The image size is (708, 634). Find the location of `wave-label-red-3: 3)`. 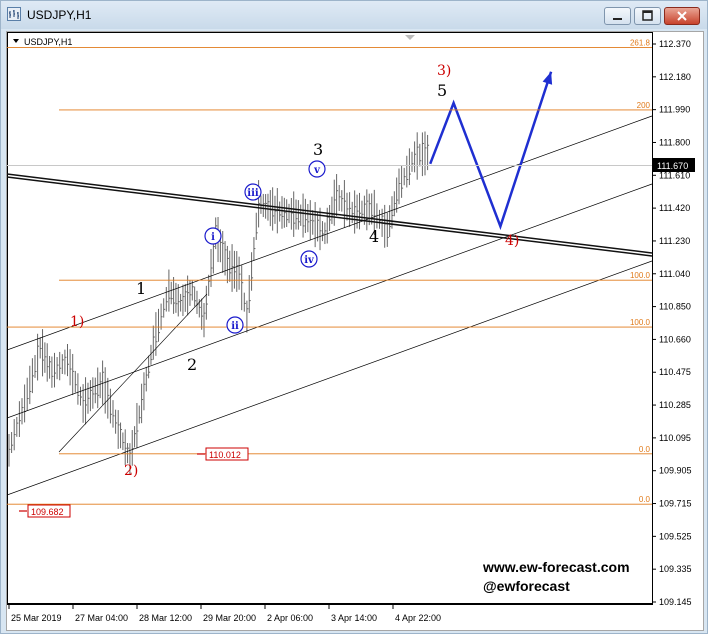

wave-label-red-3: 3) is located at coordinates (444, 71).